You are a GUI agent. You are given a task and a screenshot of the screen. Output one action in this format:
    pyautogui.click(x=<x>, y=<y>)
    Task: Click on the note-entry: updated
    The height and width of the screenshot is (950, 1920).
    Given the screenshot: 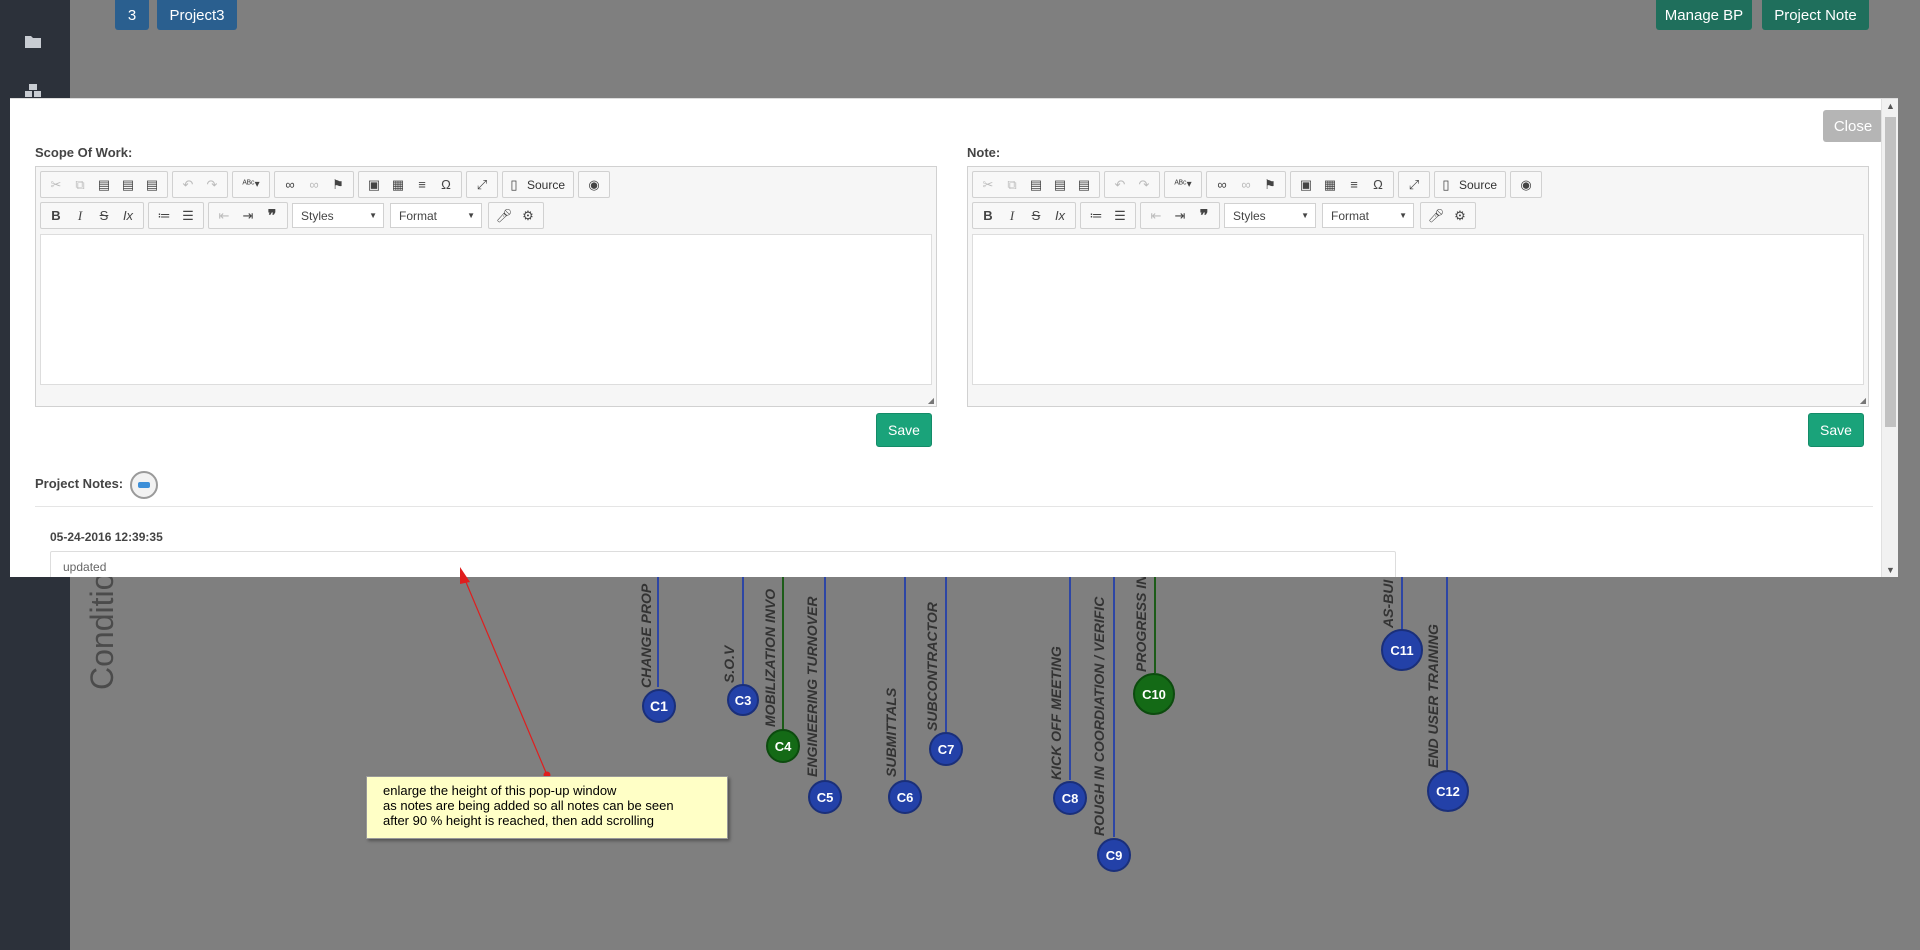 What is the action you would take?
    pyautogui.click(x=723, y=564)
    